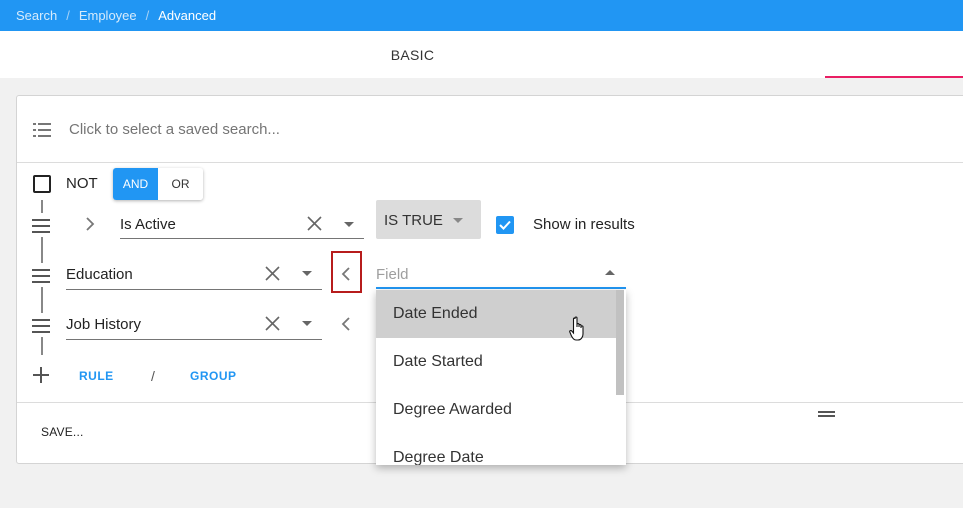 The width and height of the screenshot is (963, 508). I want to click on operator-select: IS TRUE, so click(428, 219).